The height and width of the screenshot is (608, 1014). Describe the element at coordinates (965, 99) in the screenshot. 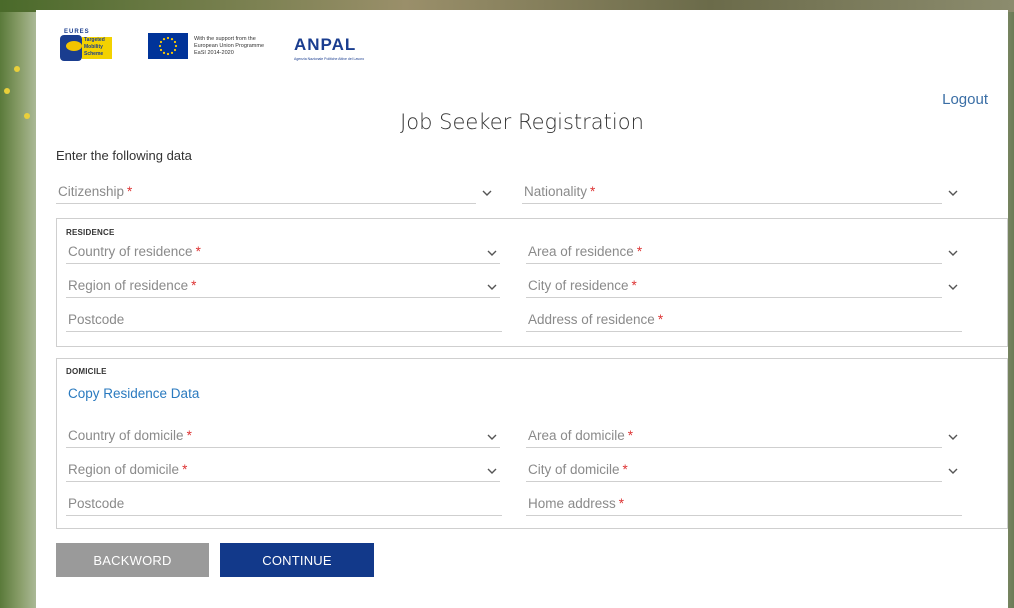

I see `logout-link: Logout` at that location.